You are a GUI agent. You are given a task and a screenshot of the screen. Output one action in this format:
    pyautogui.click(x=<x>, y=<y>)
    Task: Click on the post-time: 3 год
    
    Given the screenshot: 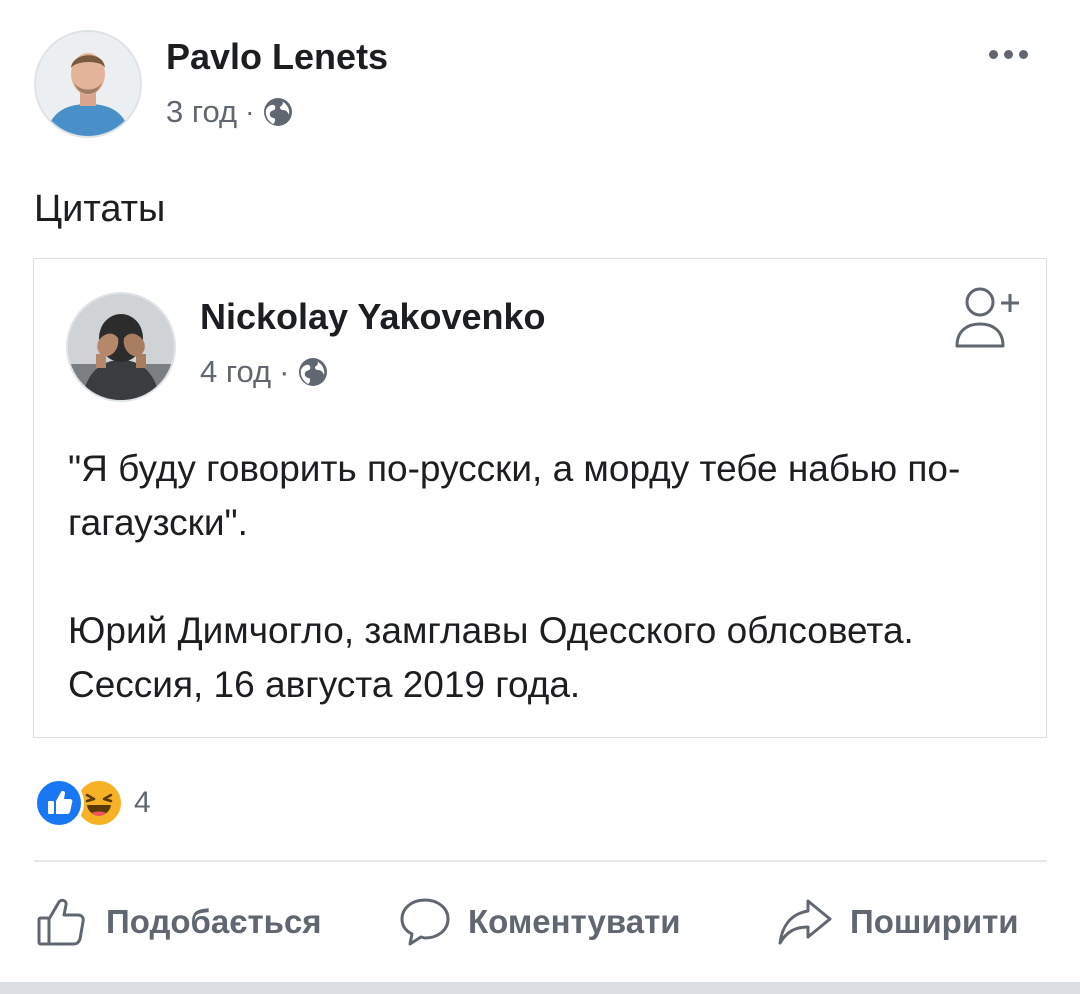 What is the action you would take?
    pyautogui.click(x=201, y=112)
    